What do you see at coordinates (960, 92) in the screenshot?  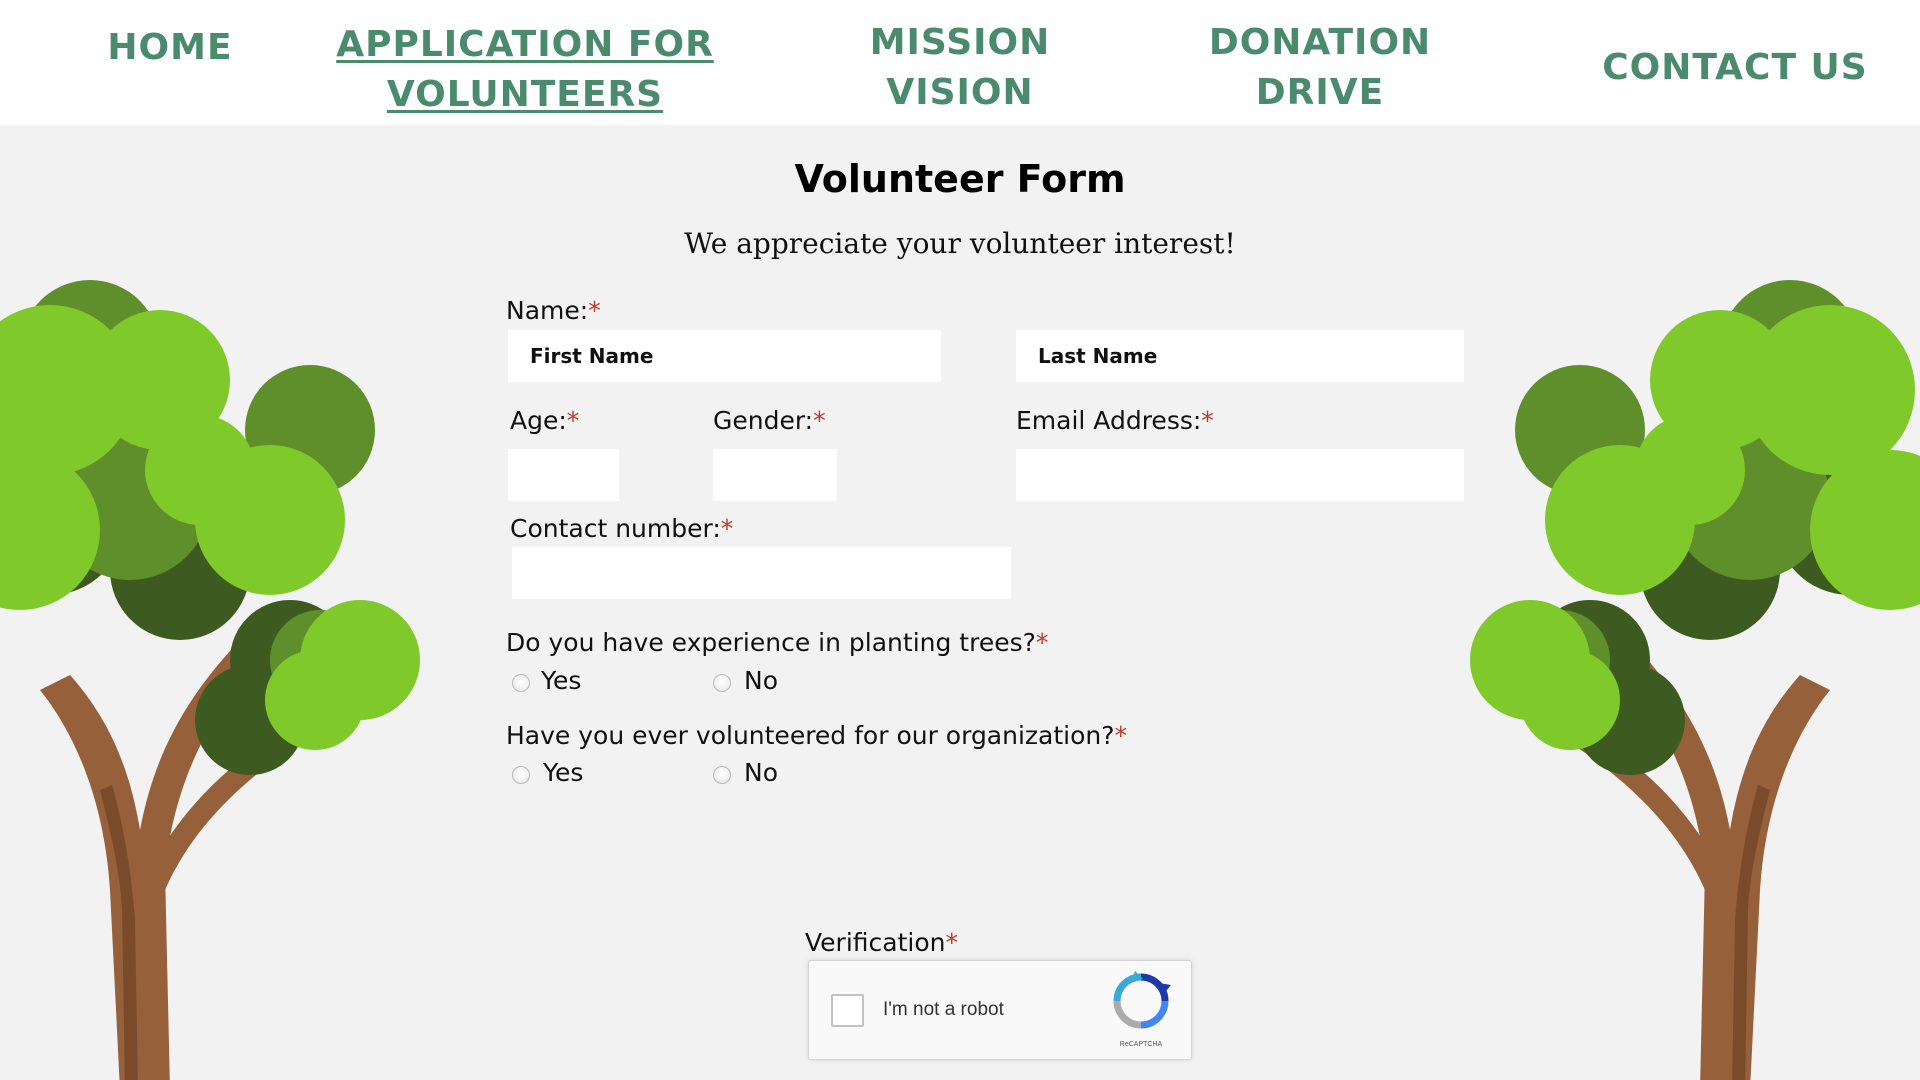 I see `nav-mission-line2: VISION` at bounding box center [960, 92].